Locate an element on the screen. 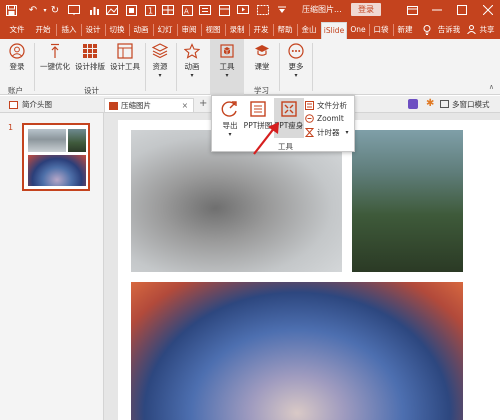  slide-image-mountain is located at coordinates (407, 201).